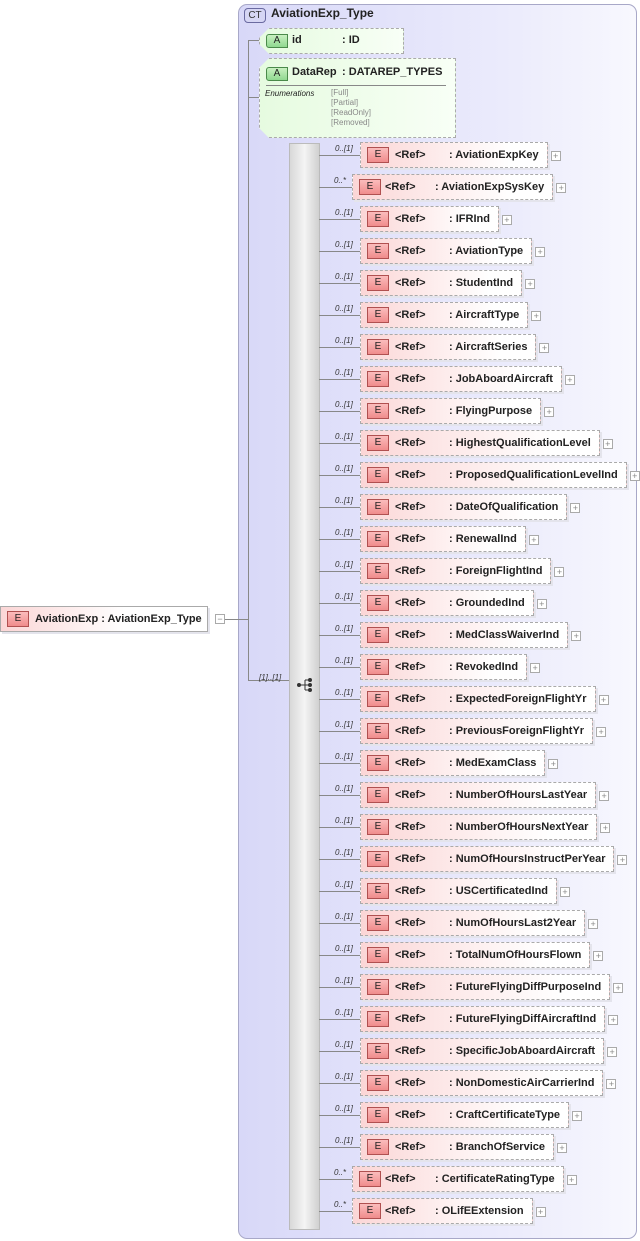 This screenshot has height=1241, width=640. What do you see at coordinates (492, 987) in the screenshot?
I see `element-ref: E <Ref> : FutureFlyingDiffPurposeInd +` at bounding box center [492, 987].